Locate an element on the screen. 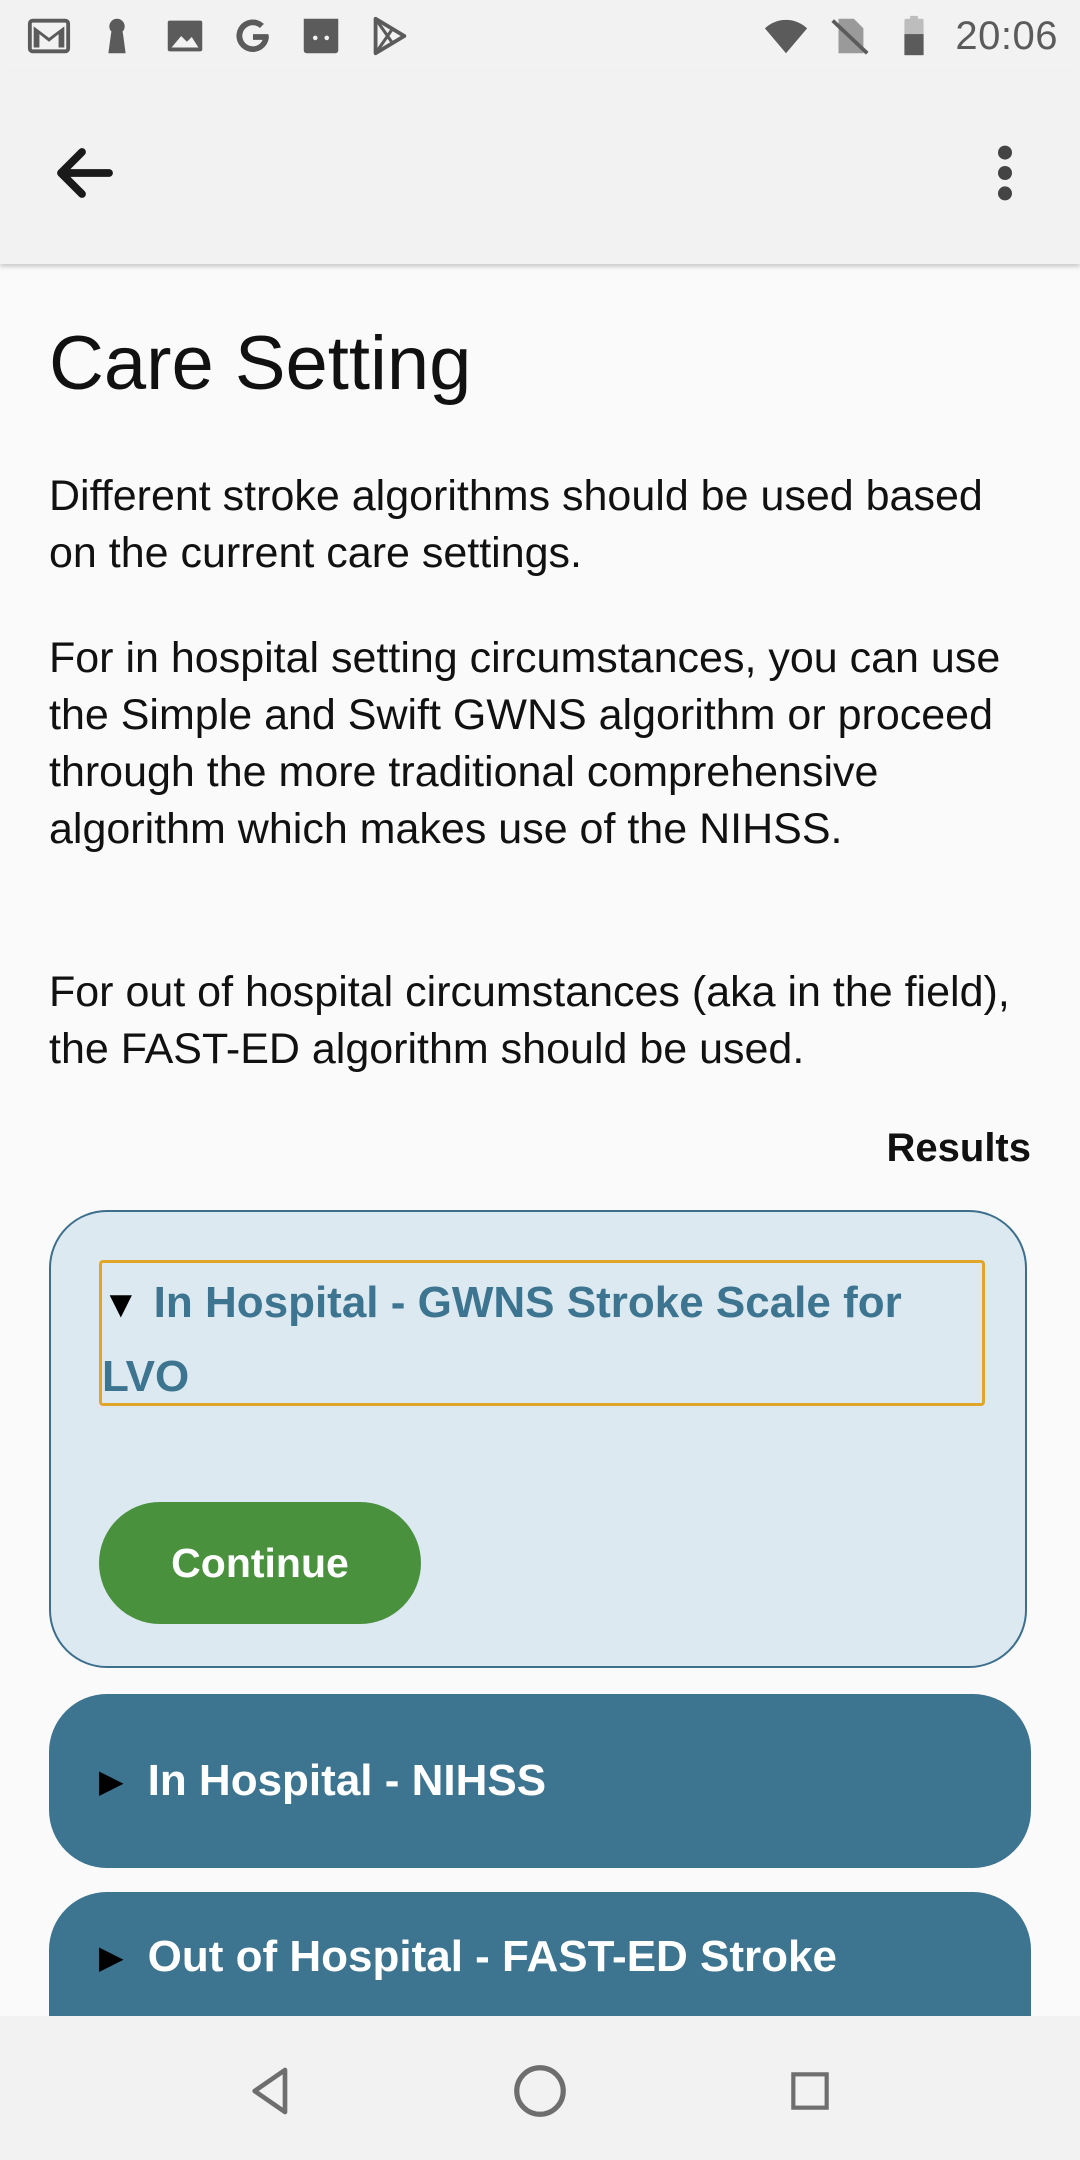 Image resolution: width=1080 pixels, height=2160 pixels. nav-recents-button is located at coordinates (810, 2091).